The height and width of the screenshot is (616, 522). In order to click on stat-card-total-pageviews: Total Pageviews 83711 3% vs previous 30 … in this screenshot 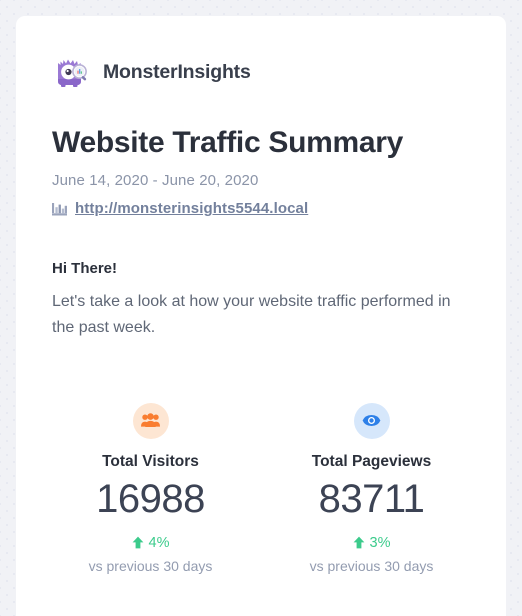, I will do `click(371, 488)`.